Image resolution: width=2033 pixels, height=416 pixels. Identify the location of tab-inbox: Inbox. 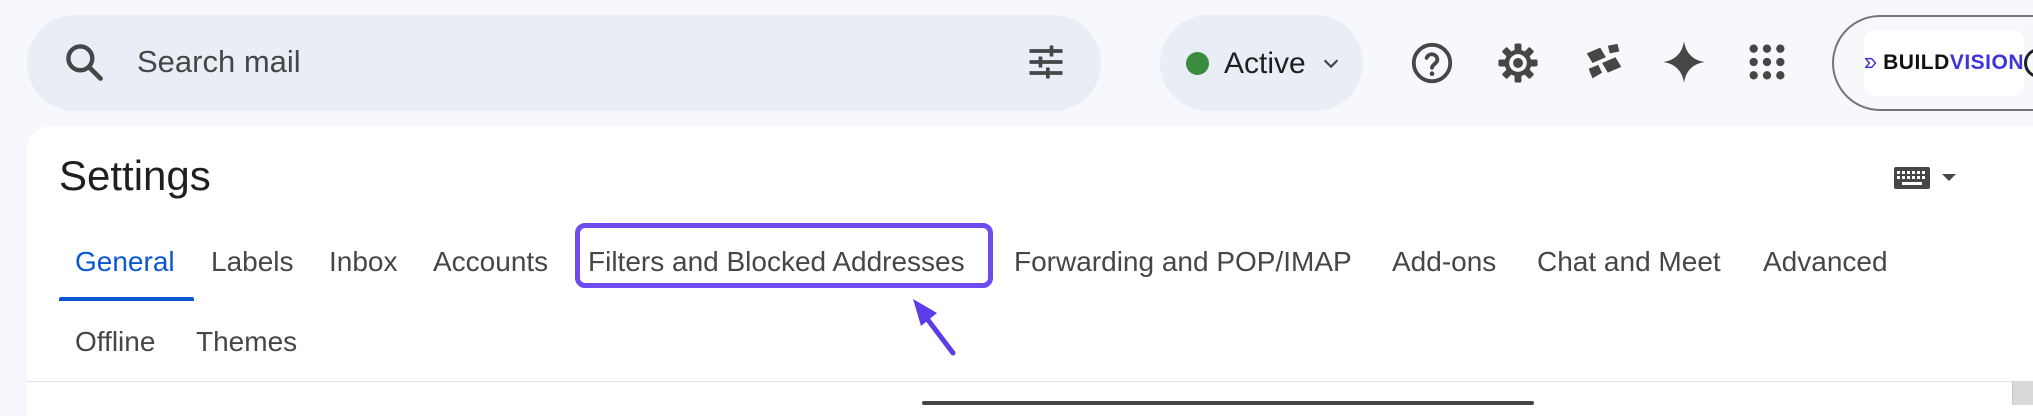
(363, 262).